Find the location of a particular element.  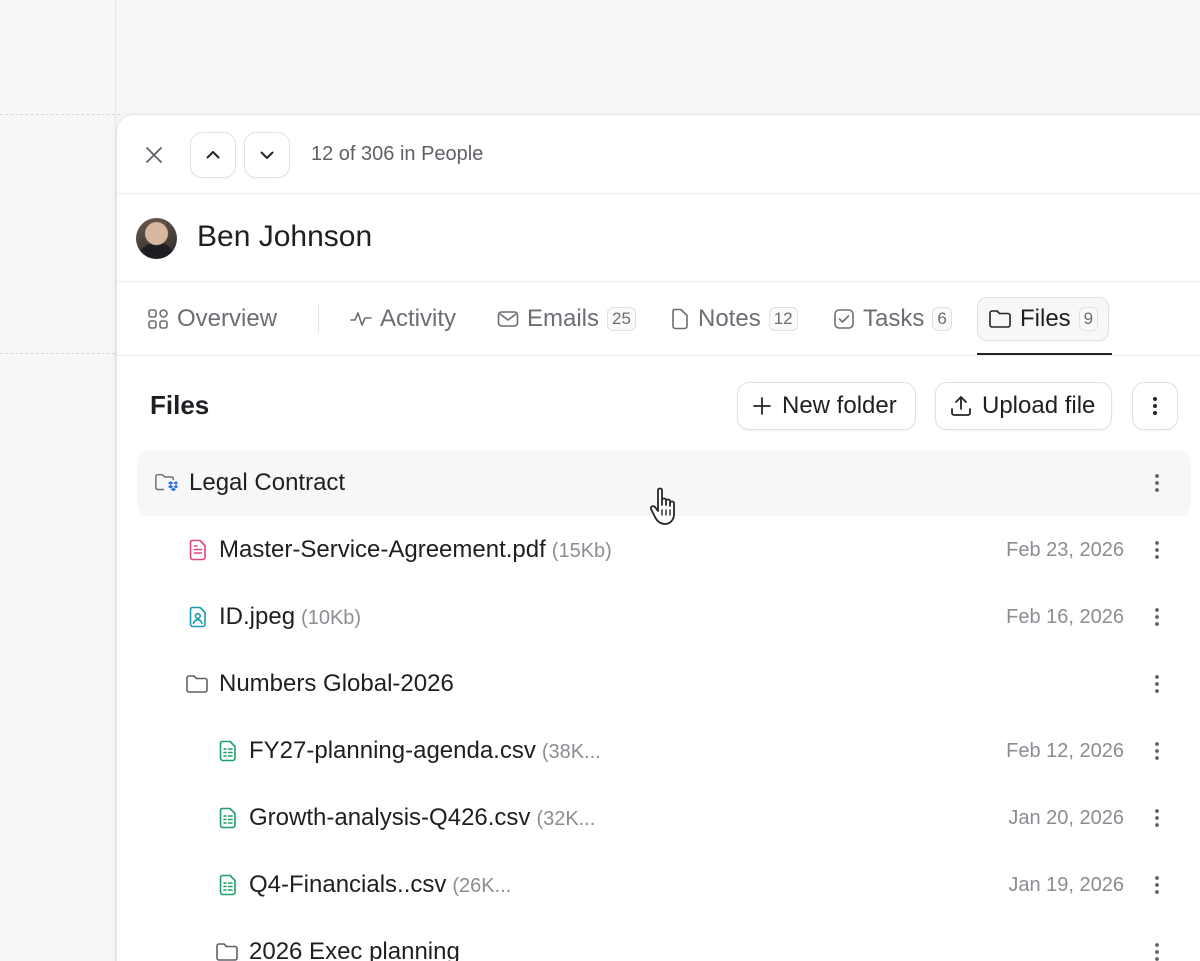

hand-pointer-cursor-icon is located at coordinates (662, 506).